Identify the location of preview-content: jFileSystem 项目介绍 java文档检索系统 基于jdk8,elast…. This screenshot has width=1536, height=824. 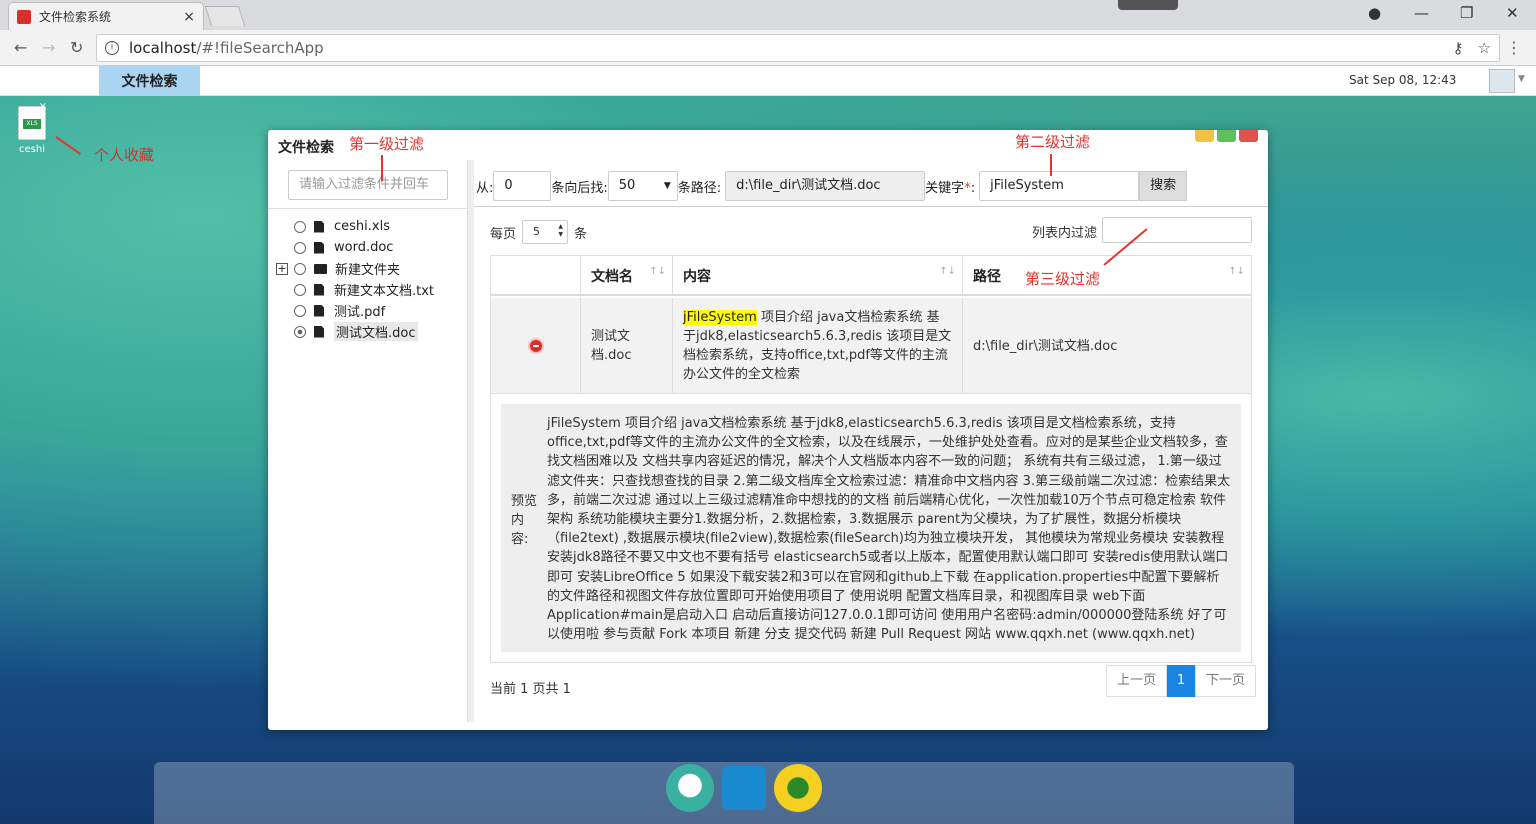
(889, 529).